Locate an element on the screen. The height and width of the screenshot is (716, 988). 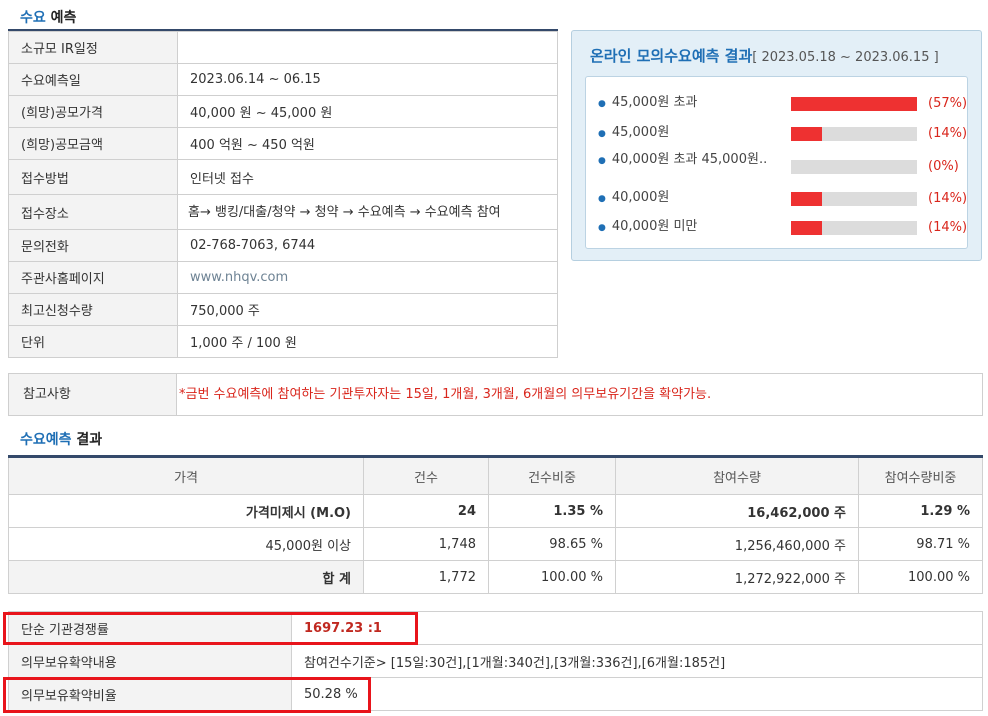
row-label: (희망)공모금액 is located at coordinates (93, 143).